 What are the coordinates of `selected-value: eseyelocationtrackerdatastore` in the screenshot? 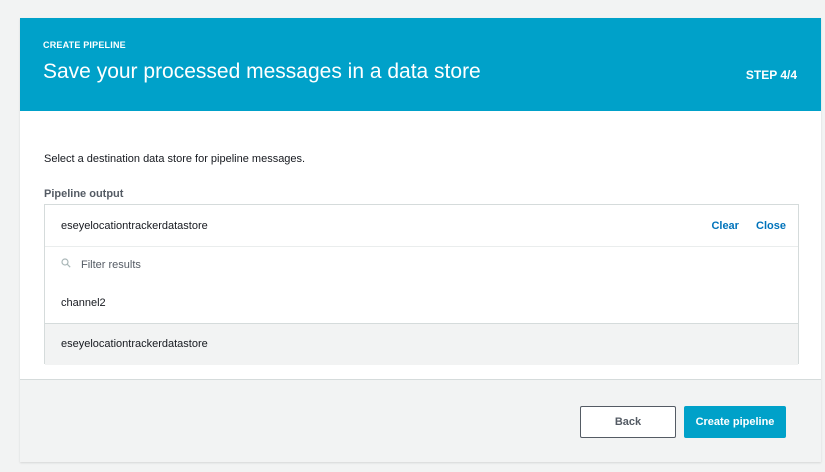 It's located at (134, 226).